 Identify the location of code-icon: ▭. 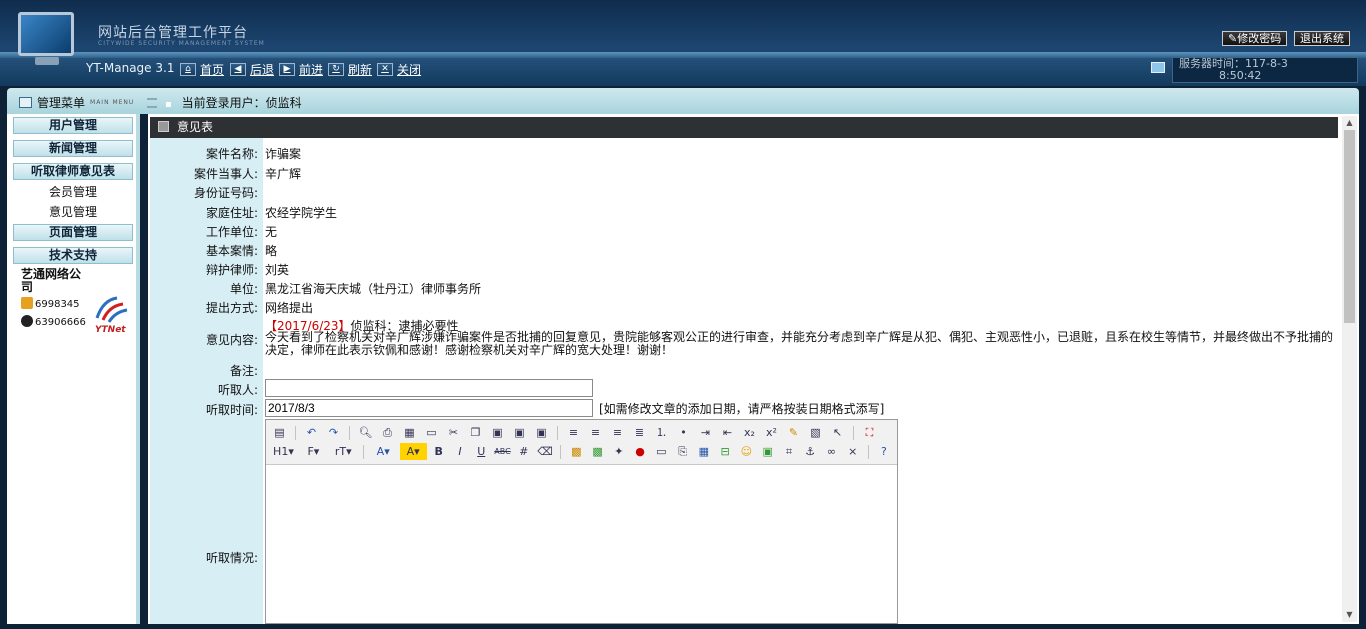
(431, 432).